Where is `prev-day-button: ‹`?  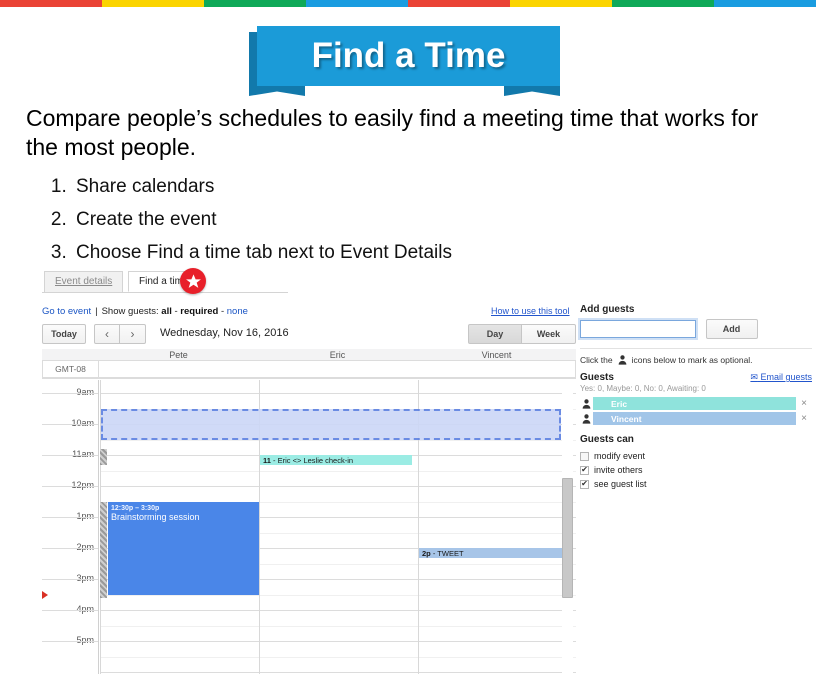
prev-day-button: ‹ is located at coordinates (107, 334).